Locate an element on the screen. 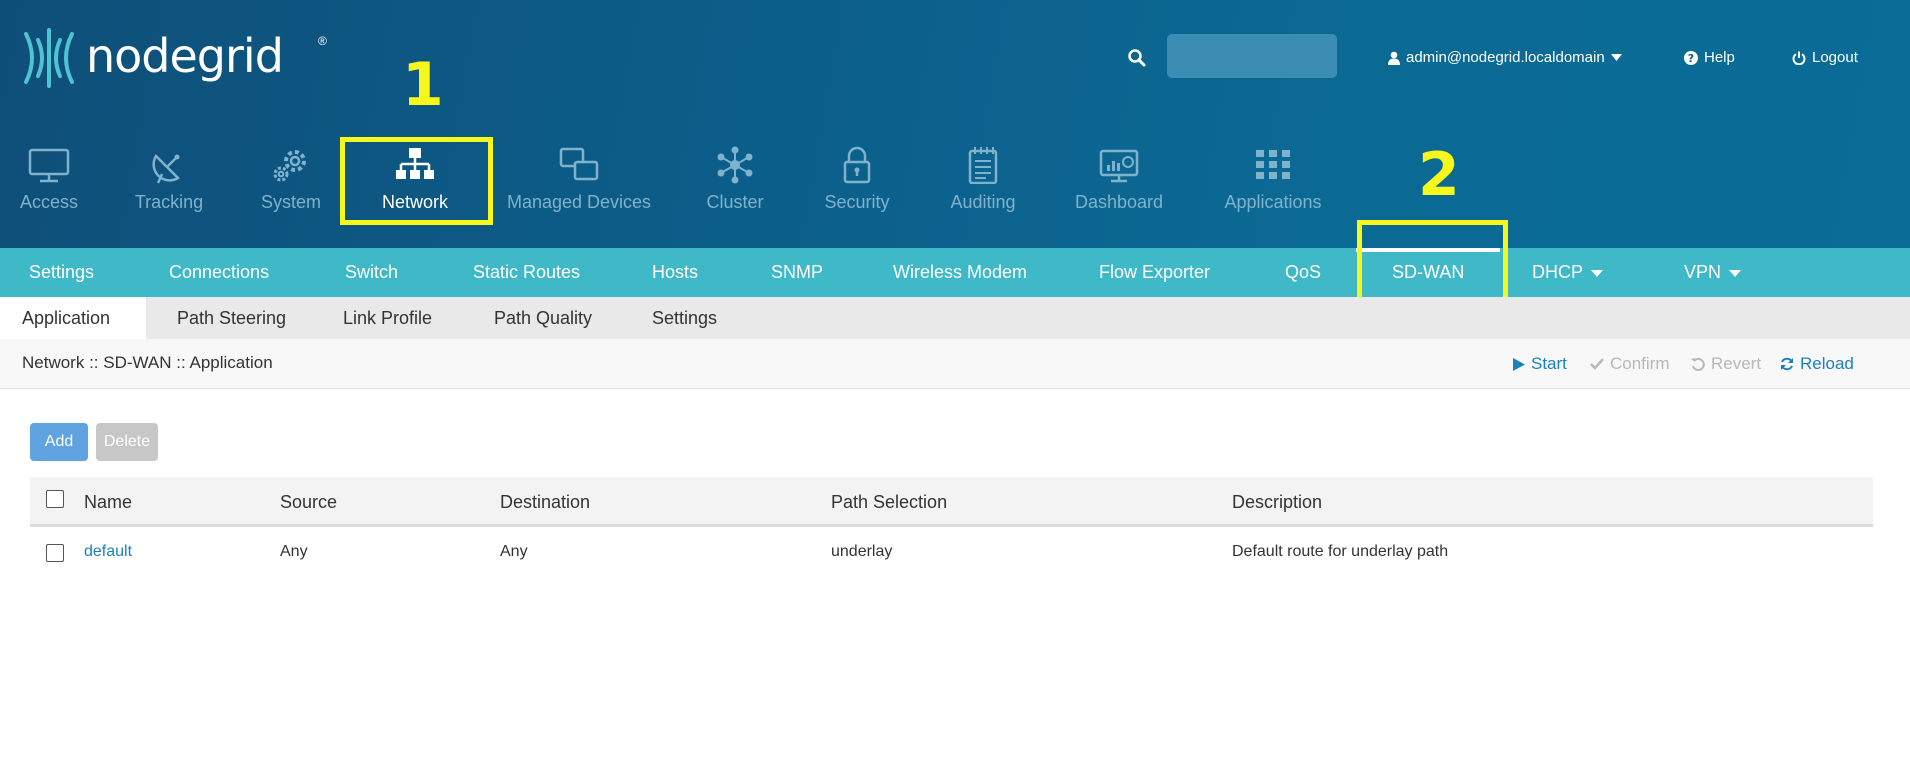 The image size is (1910, 759). nav-managed-devices: Managed Devices is located at coordinates (579, 179).